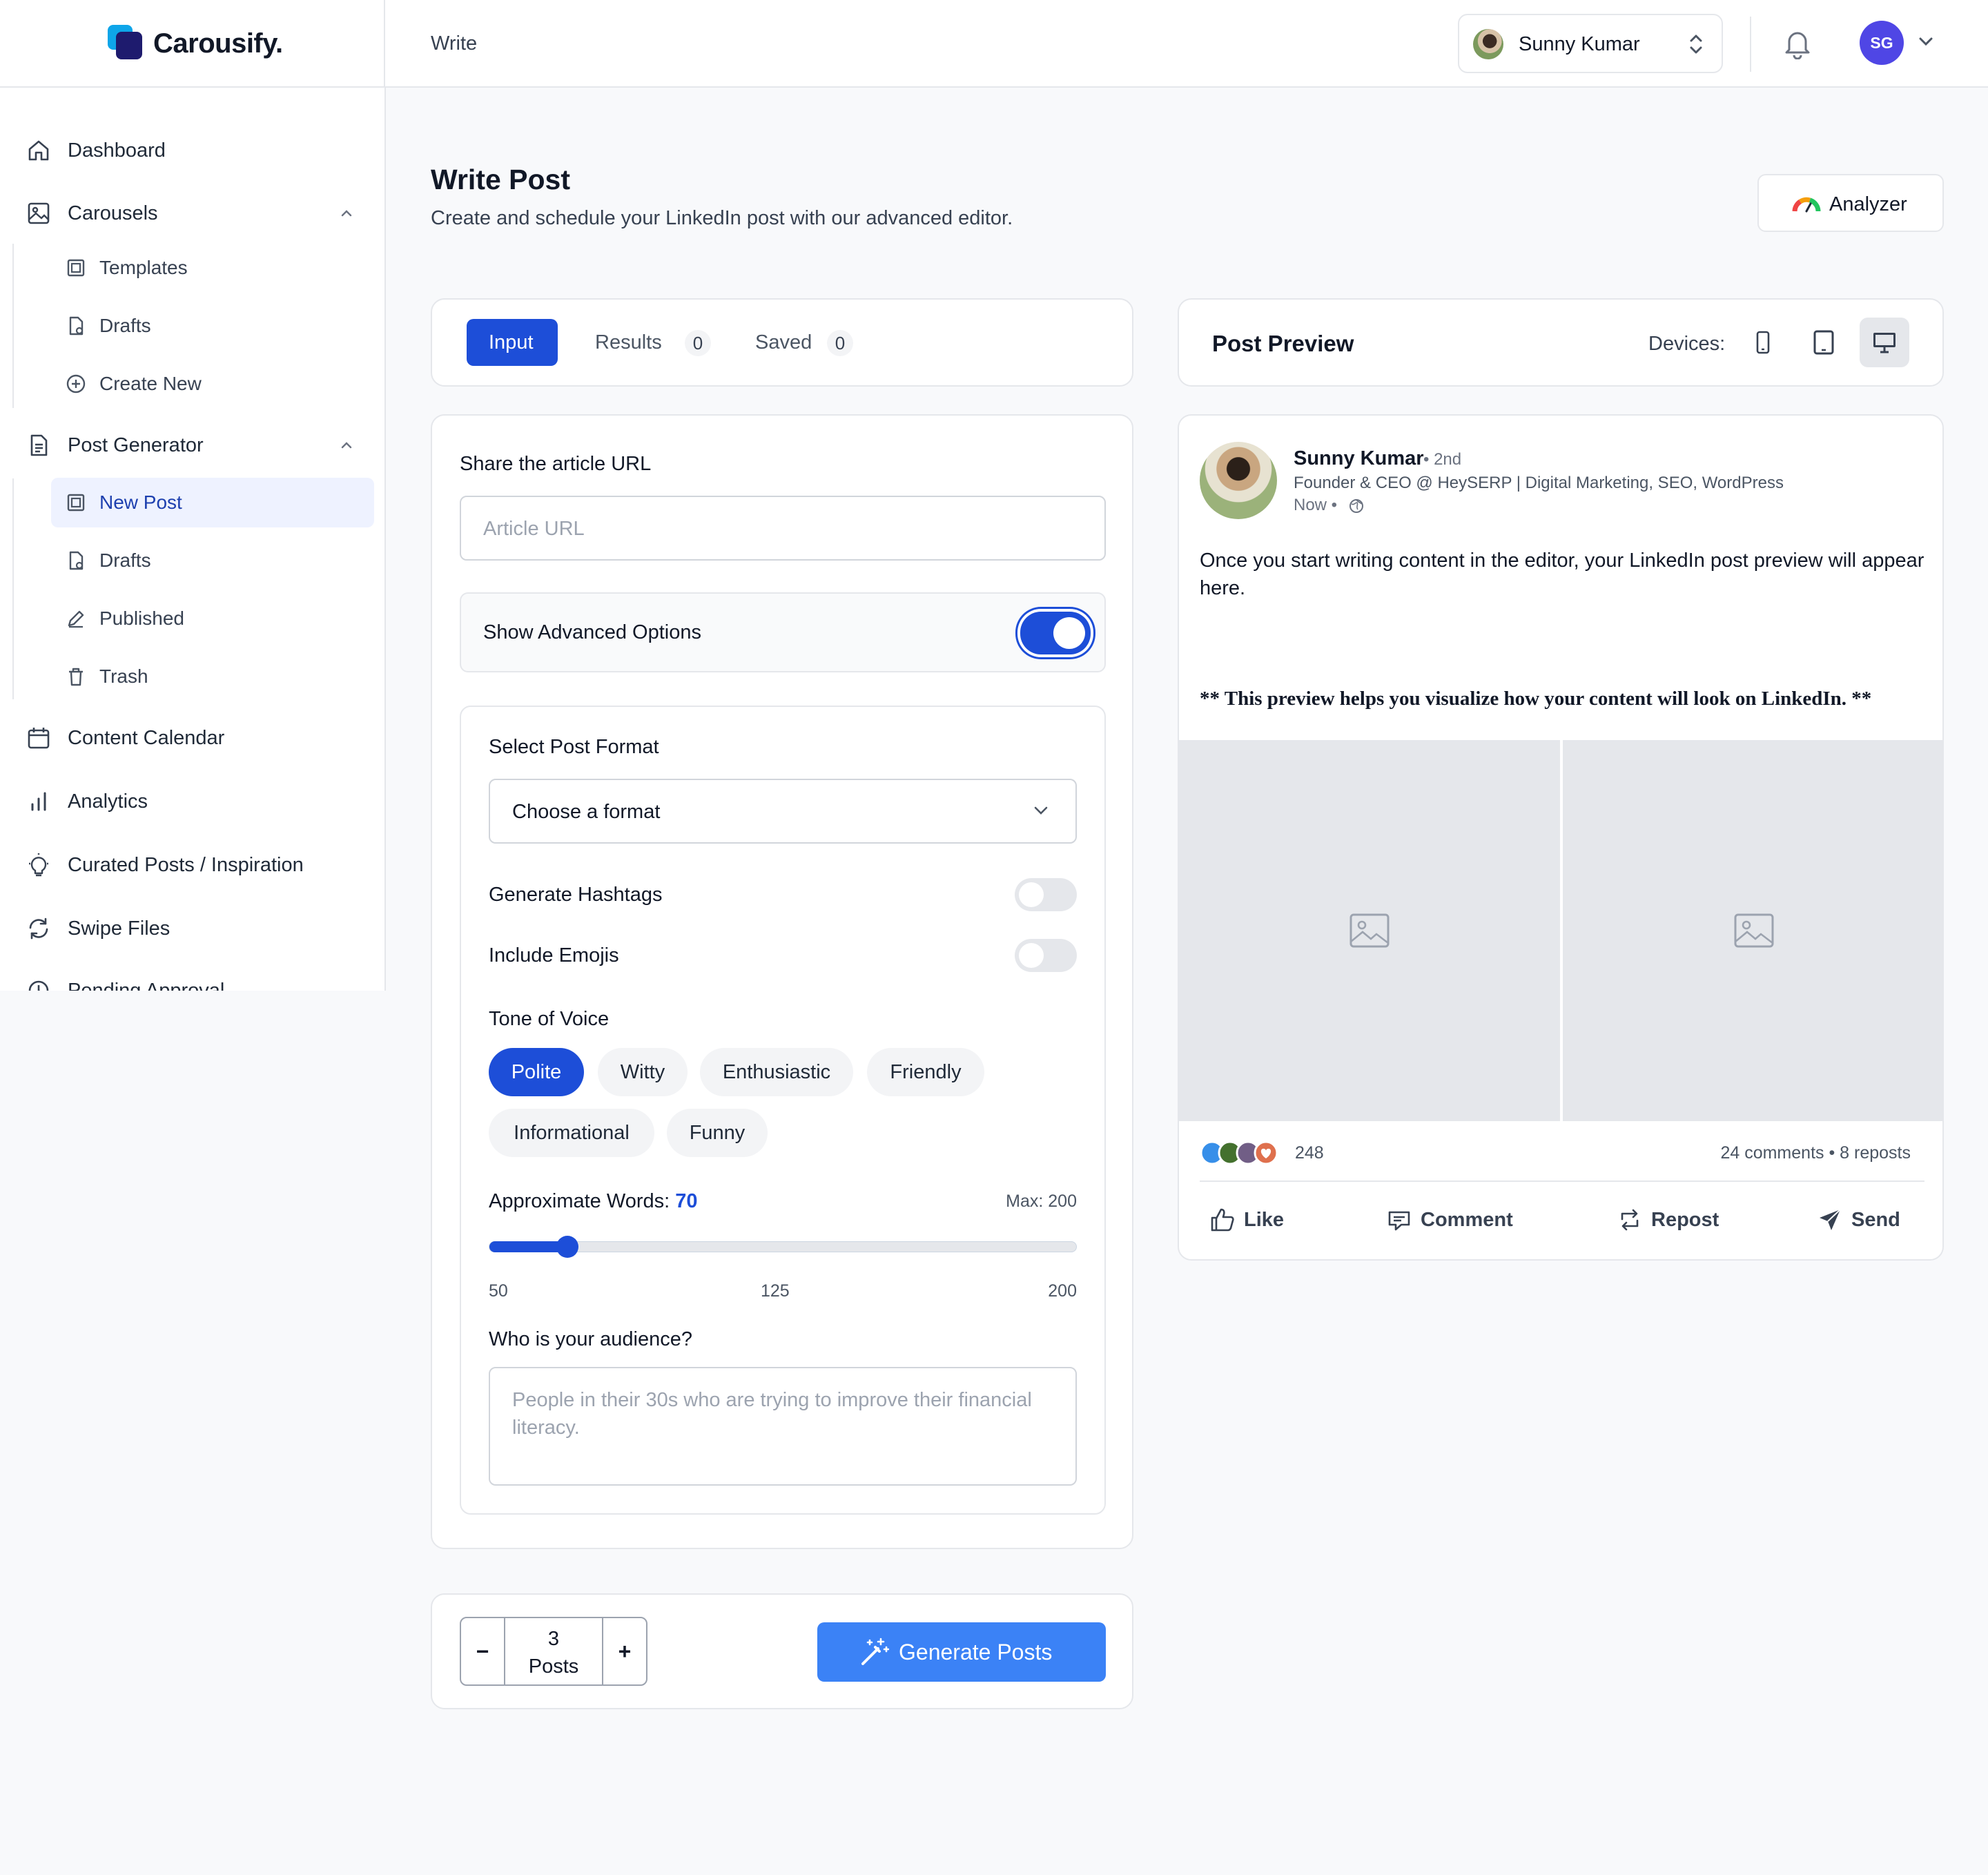 The image size is (1988, 1875). I want to click on tabs-card: Input Results 0 Saved 0, so click(782, 342).